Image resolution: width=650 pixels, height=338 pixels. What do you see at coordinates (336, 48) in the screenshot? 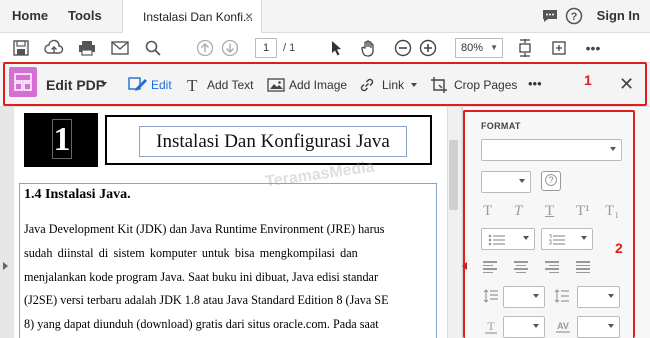
I see `select-cursor-icon` at bounding box center [336, 48].